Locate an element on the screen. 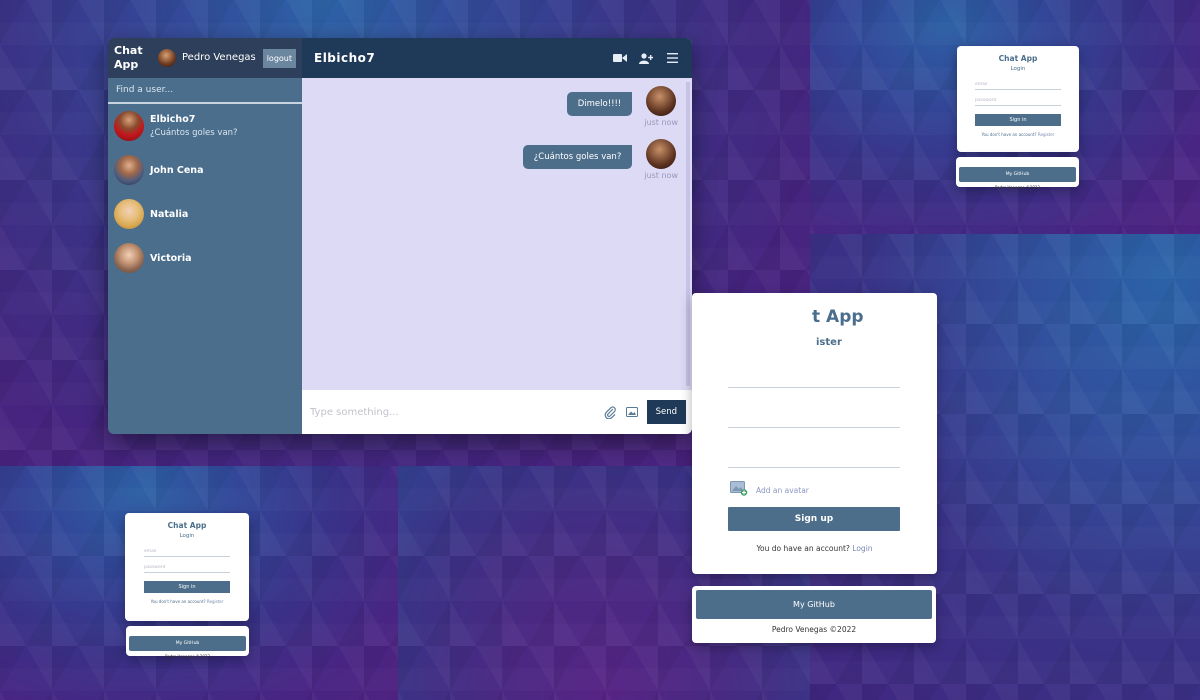  sign-up-button: Sign up is located at coordinates (814, 519).